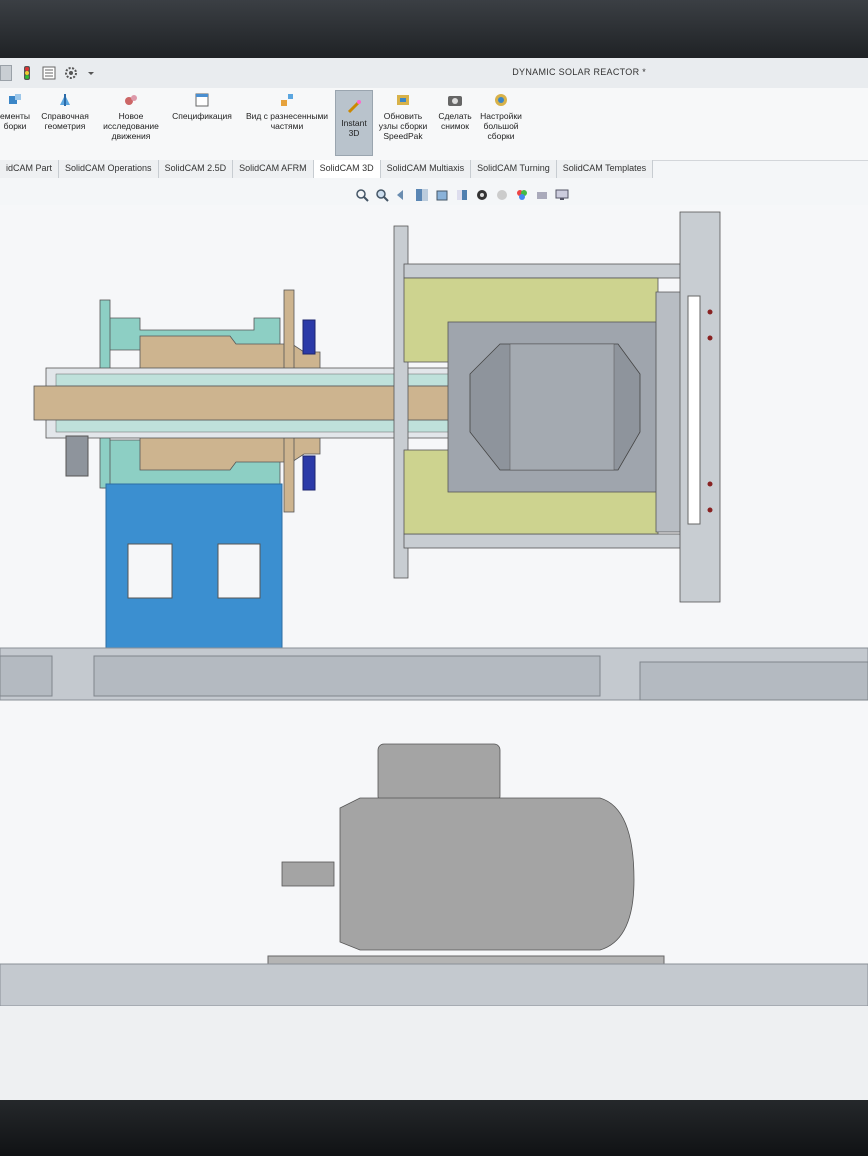 Image resolution: width=868 pixels, height=1156 pixels. What do you see at coordinates (150, 571) in the screenshot?
I see `base-window-left` at bounding box center [150, 571].